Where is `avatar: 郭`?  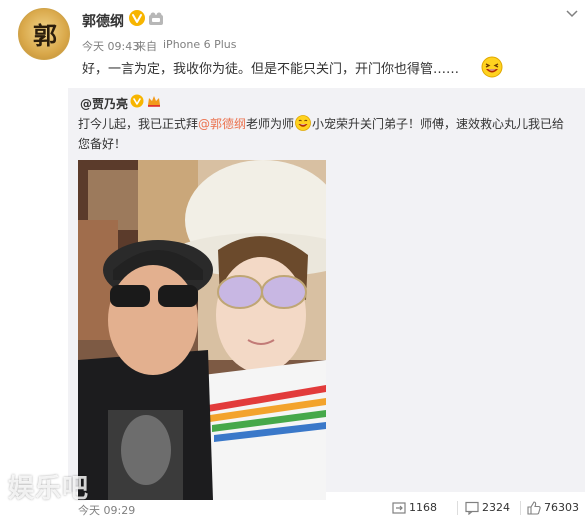 avatar: 郭 is located at coordinates (44, 34).